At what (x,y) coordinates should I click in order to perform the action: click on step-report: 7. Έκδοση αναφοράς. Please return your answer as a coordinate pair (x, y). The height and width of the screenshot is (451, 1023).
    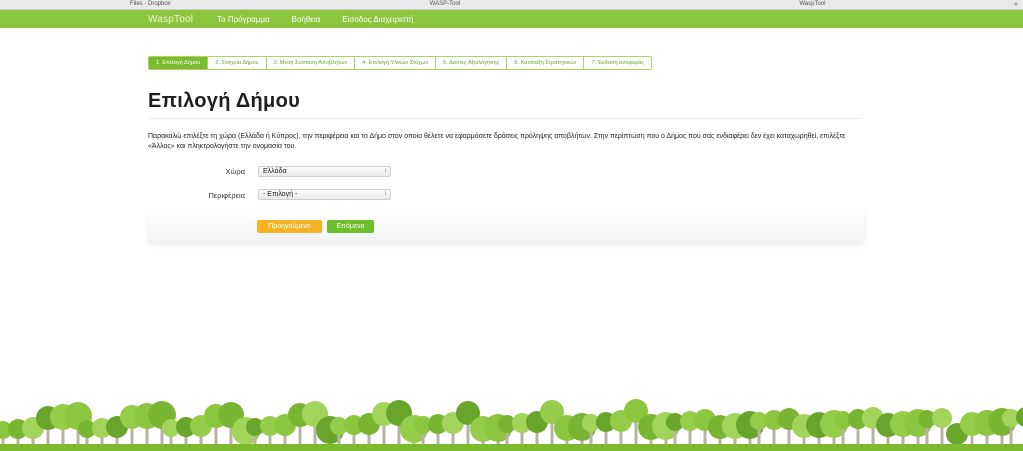
    Looking at the image, I should click on (617, 63).